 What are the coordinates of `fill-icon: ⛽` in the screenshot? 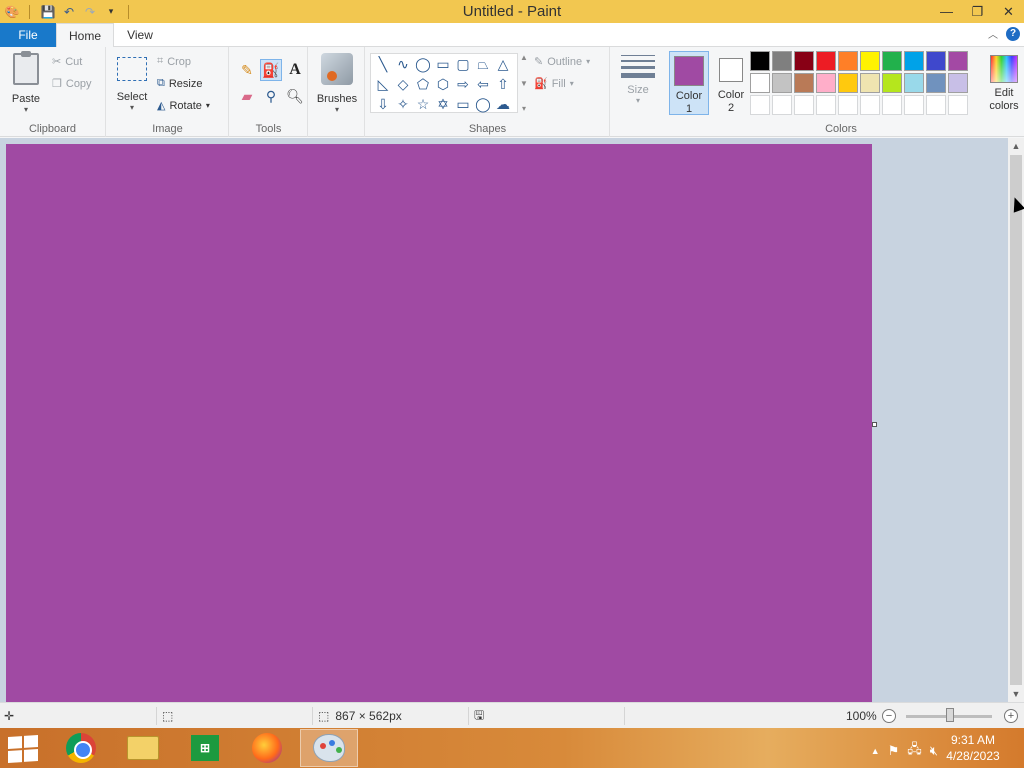 It's located at (271, 70).